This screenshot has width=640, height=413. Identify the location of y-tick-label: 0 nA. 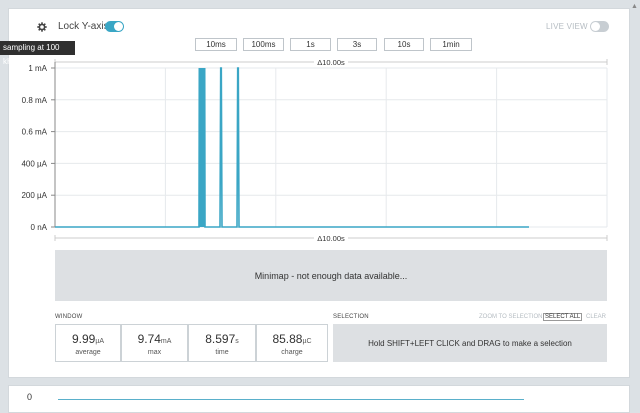
(39, 227).